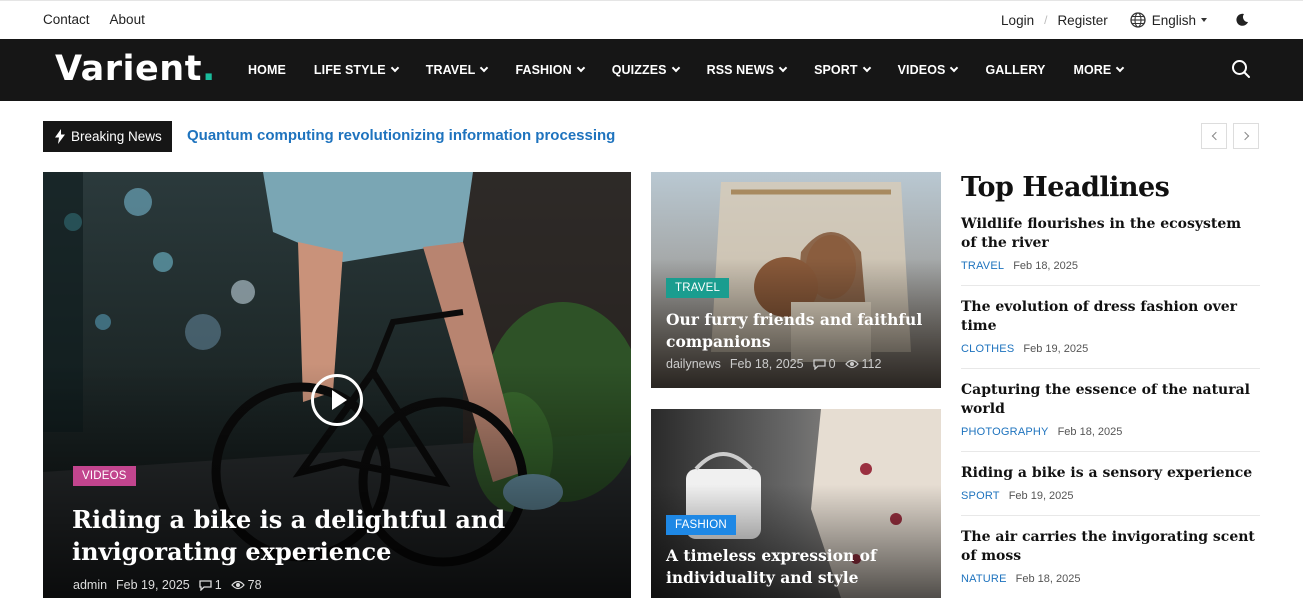 This screenshot has height=598, width=1303. I want to click on menu-item-fashion: FASHION, so click(550, 70).